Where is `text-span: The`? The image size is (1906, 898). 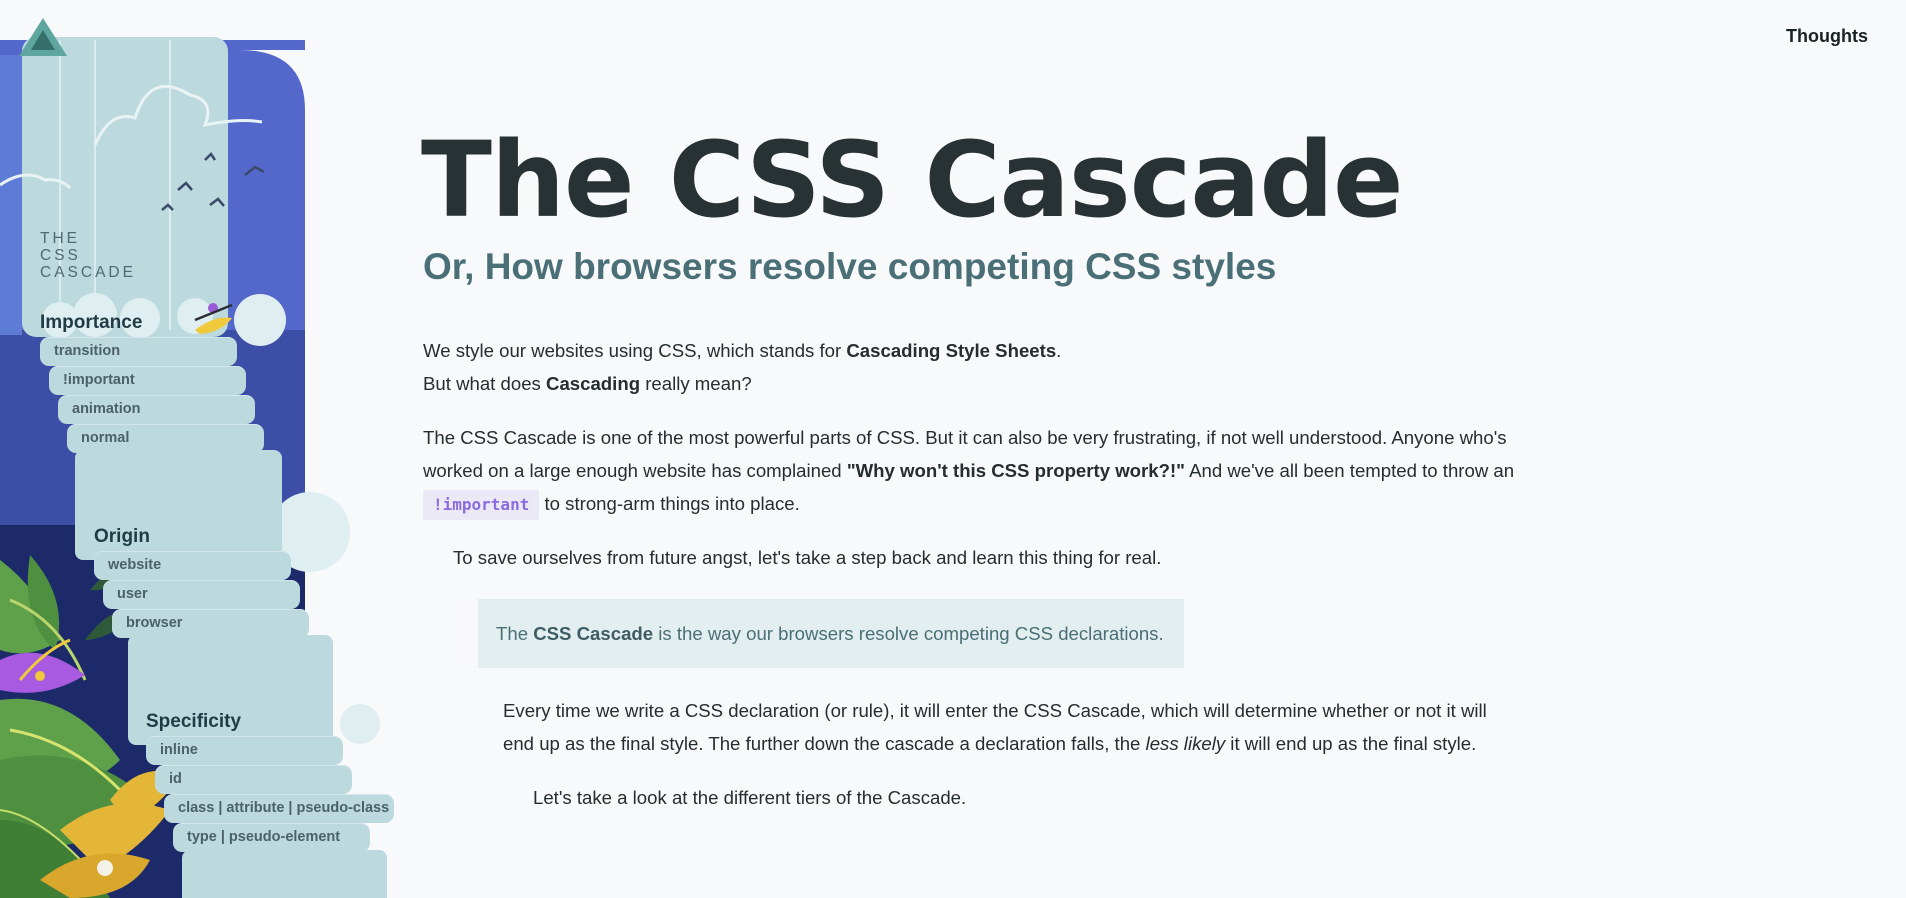
text-span: The is located at coordinates (515, 633).